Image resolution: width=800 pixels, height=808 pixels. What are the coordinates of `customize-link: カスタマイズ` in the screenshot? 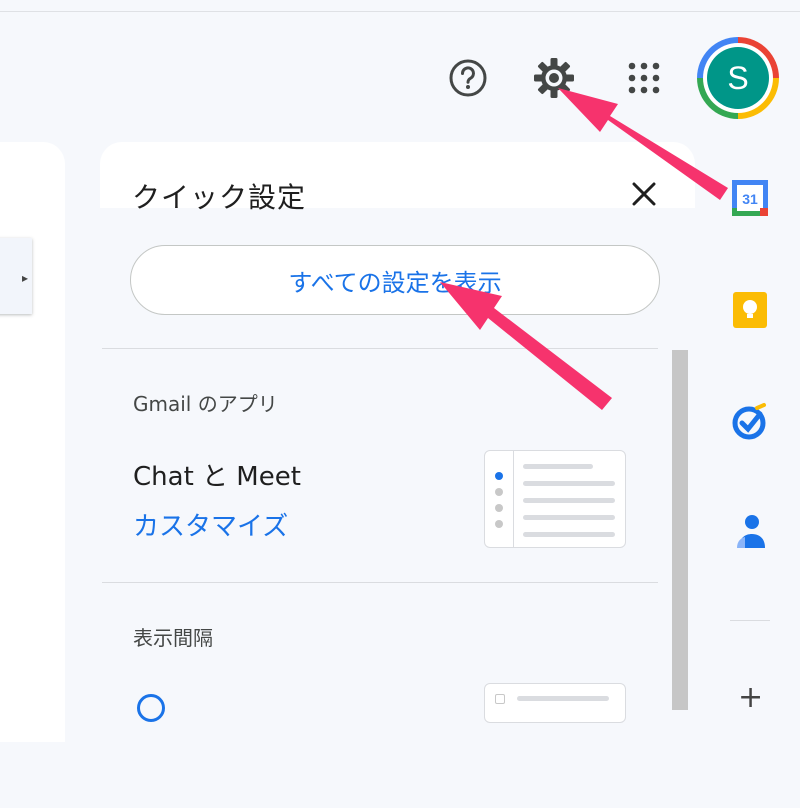 It's located at (210, 524).